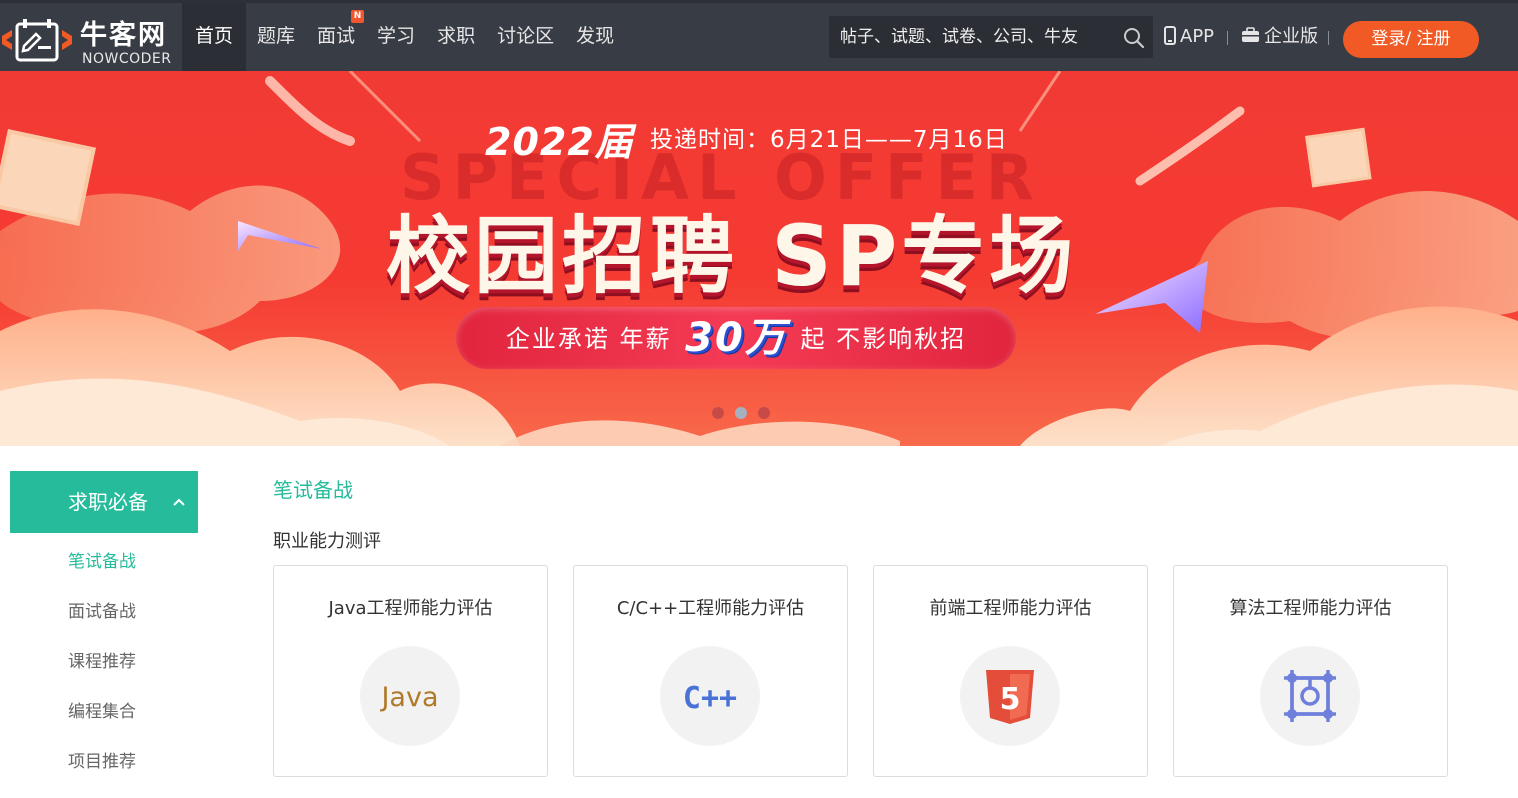 This screenshot has width=1518, height=798. I want to click on card-title: 算法工程师能力评估, so click(1310, 608).